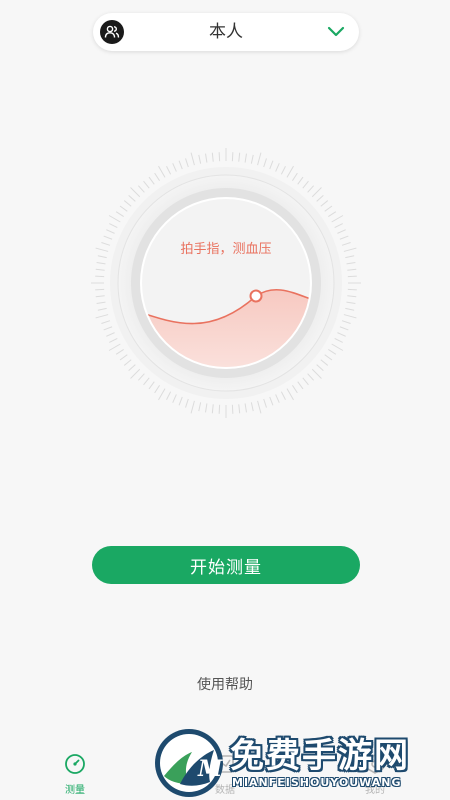 Image resolution: width=450 pixels, height=800 pixels. What do you see at coordinates (225, 249) in the screenshot?
I see `gauge-instruction: 拍手指，测血压` at bounding box center [225, 249].